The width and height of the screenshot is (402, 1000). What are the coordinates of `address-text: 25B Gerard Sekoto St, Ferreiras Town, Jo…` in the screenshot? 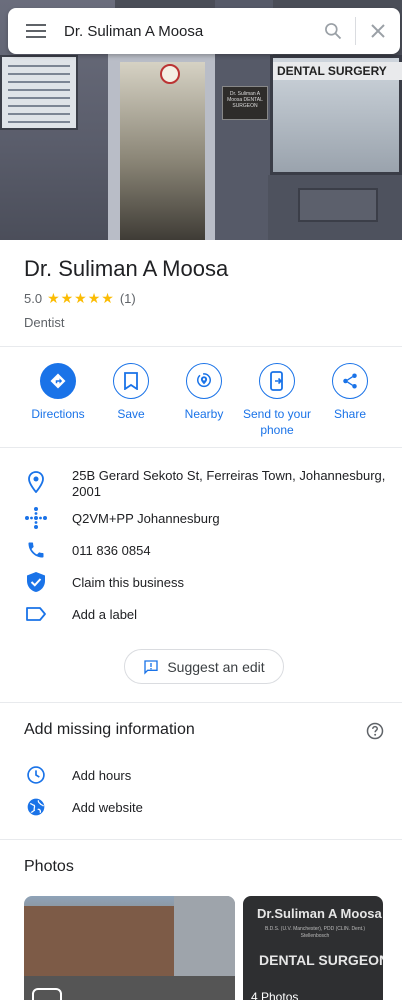 It's located at (229, 483).